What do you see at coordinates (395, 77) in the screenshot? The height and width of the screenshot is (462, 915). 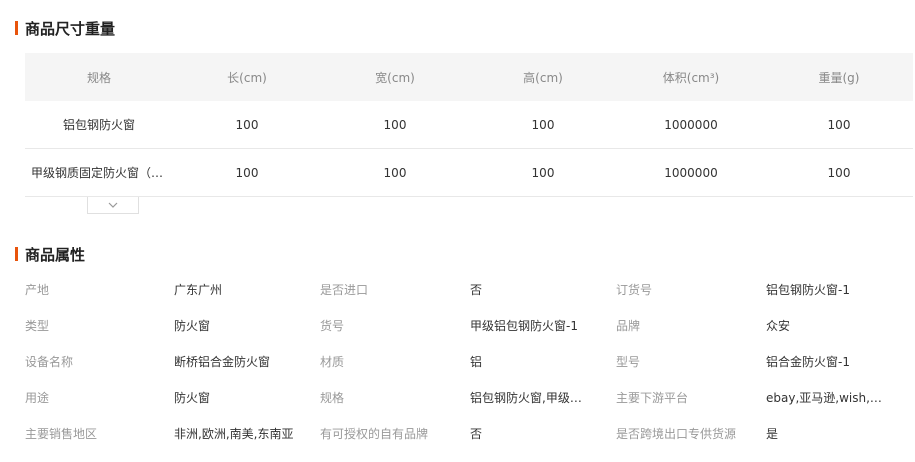 I see `header-width: 宽(cm)` at bounding box center [395, 77].